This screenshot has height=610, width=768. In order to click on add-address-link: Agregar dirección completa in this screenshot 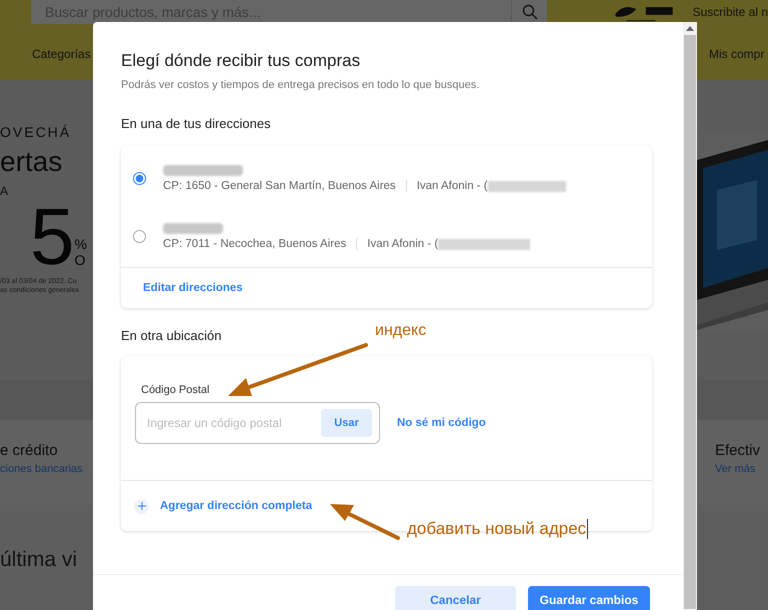, I will do `click(236, 506)`.